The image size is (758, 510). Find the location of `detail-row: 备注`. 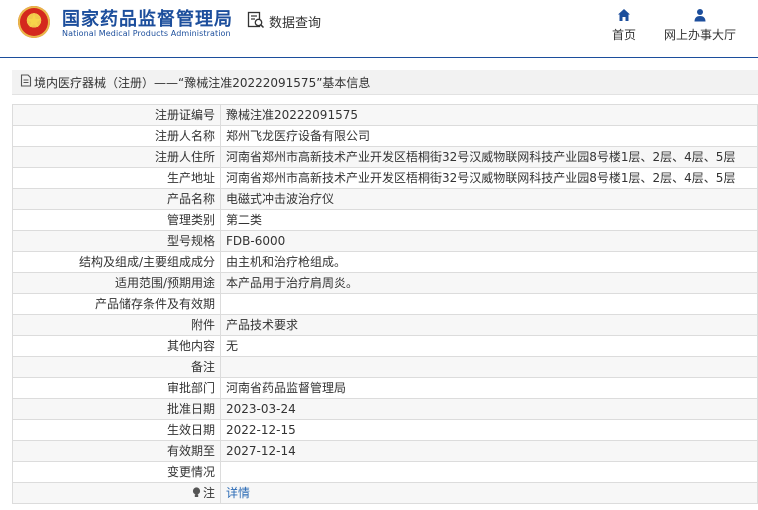

detail-row: 备注 is located at coordinates (385, 367).